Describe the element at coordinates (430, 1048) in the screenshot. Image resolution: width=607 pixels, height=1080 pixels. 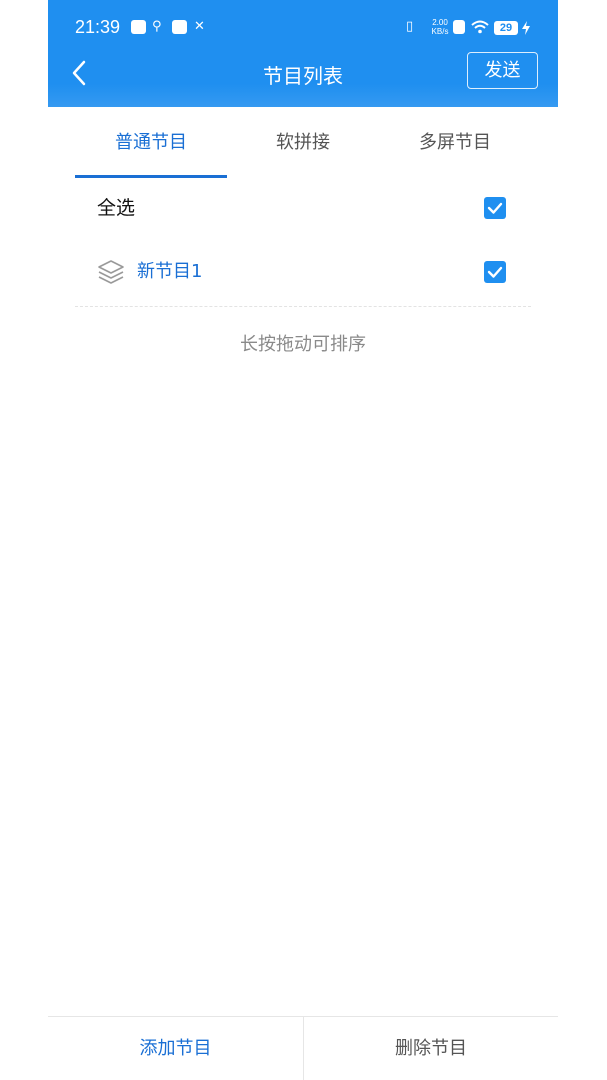
I see `delete-program-button: 删除节目` at that location.